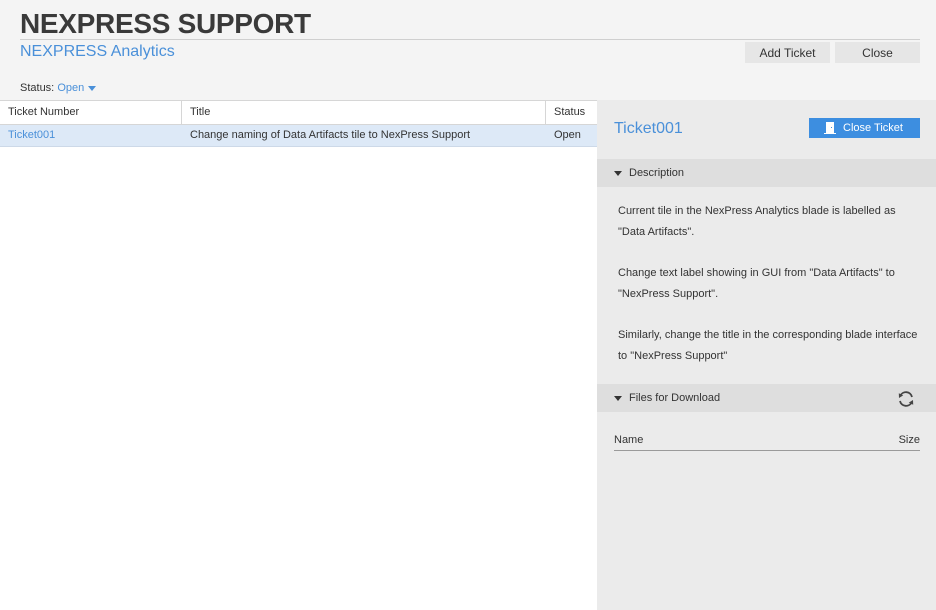 Image resolution: width=936 pixels, height=610 pixels. I want to click on close-ticket-button: Close Ticket, so click(864, 128).